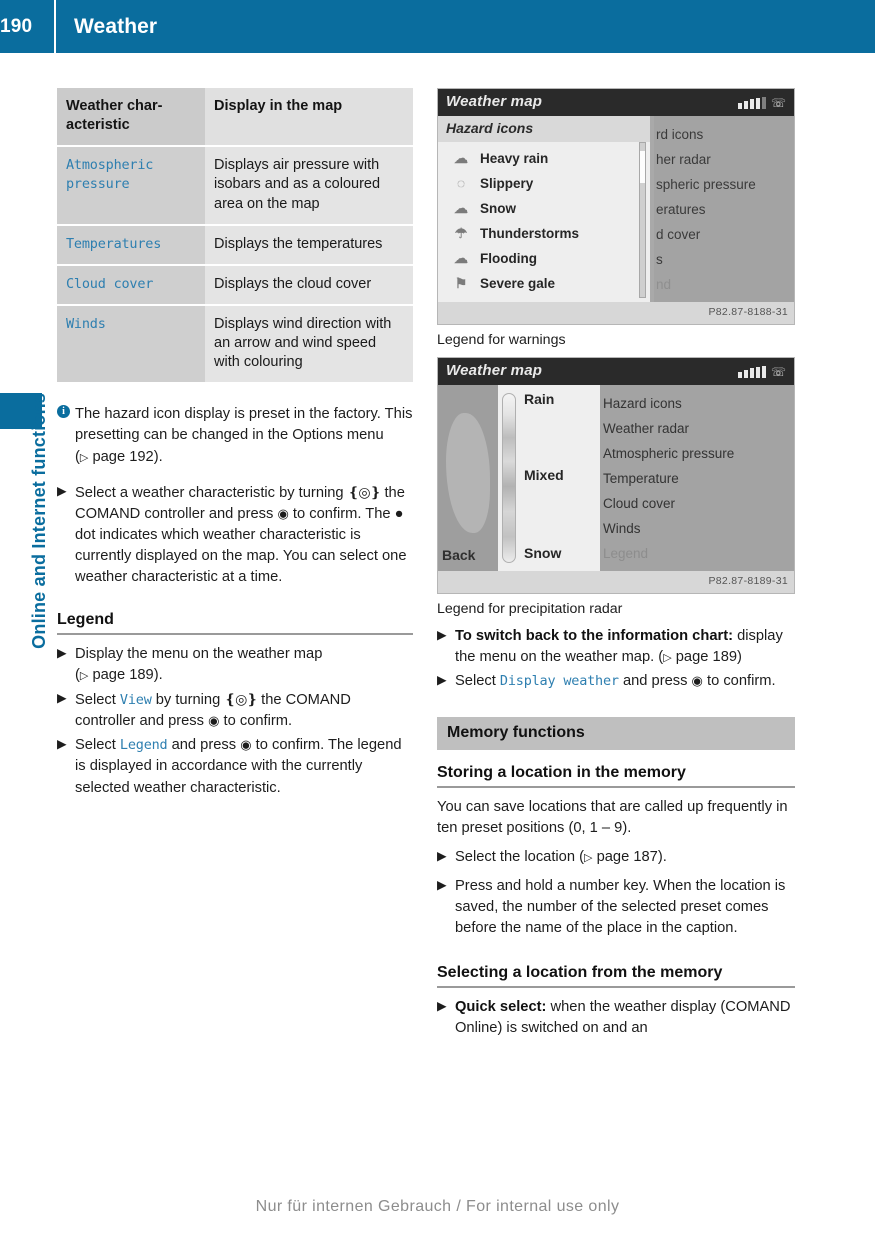  Describe the element at coordinates (642, 220) in the screenshot. I see `scrollbar` at that location.